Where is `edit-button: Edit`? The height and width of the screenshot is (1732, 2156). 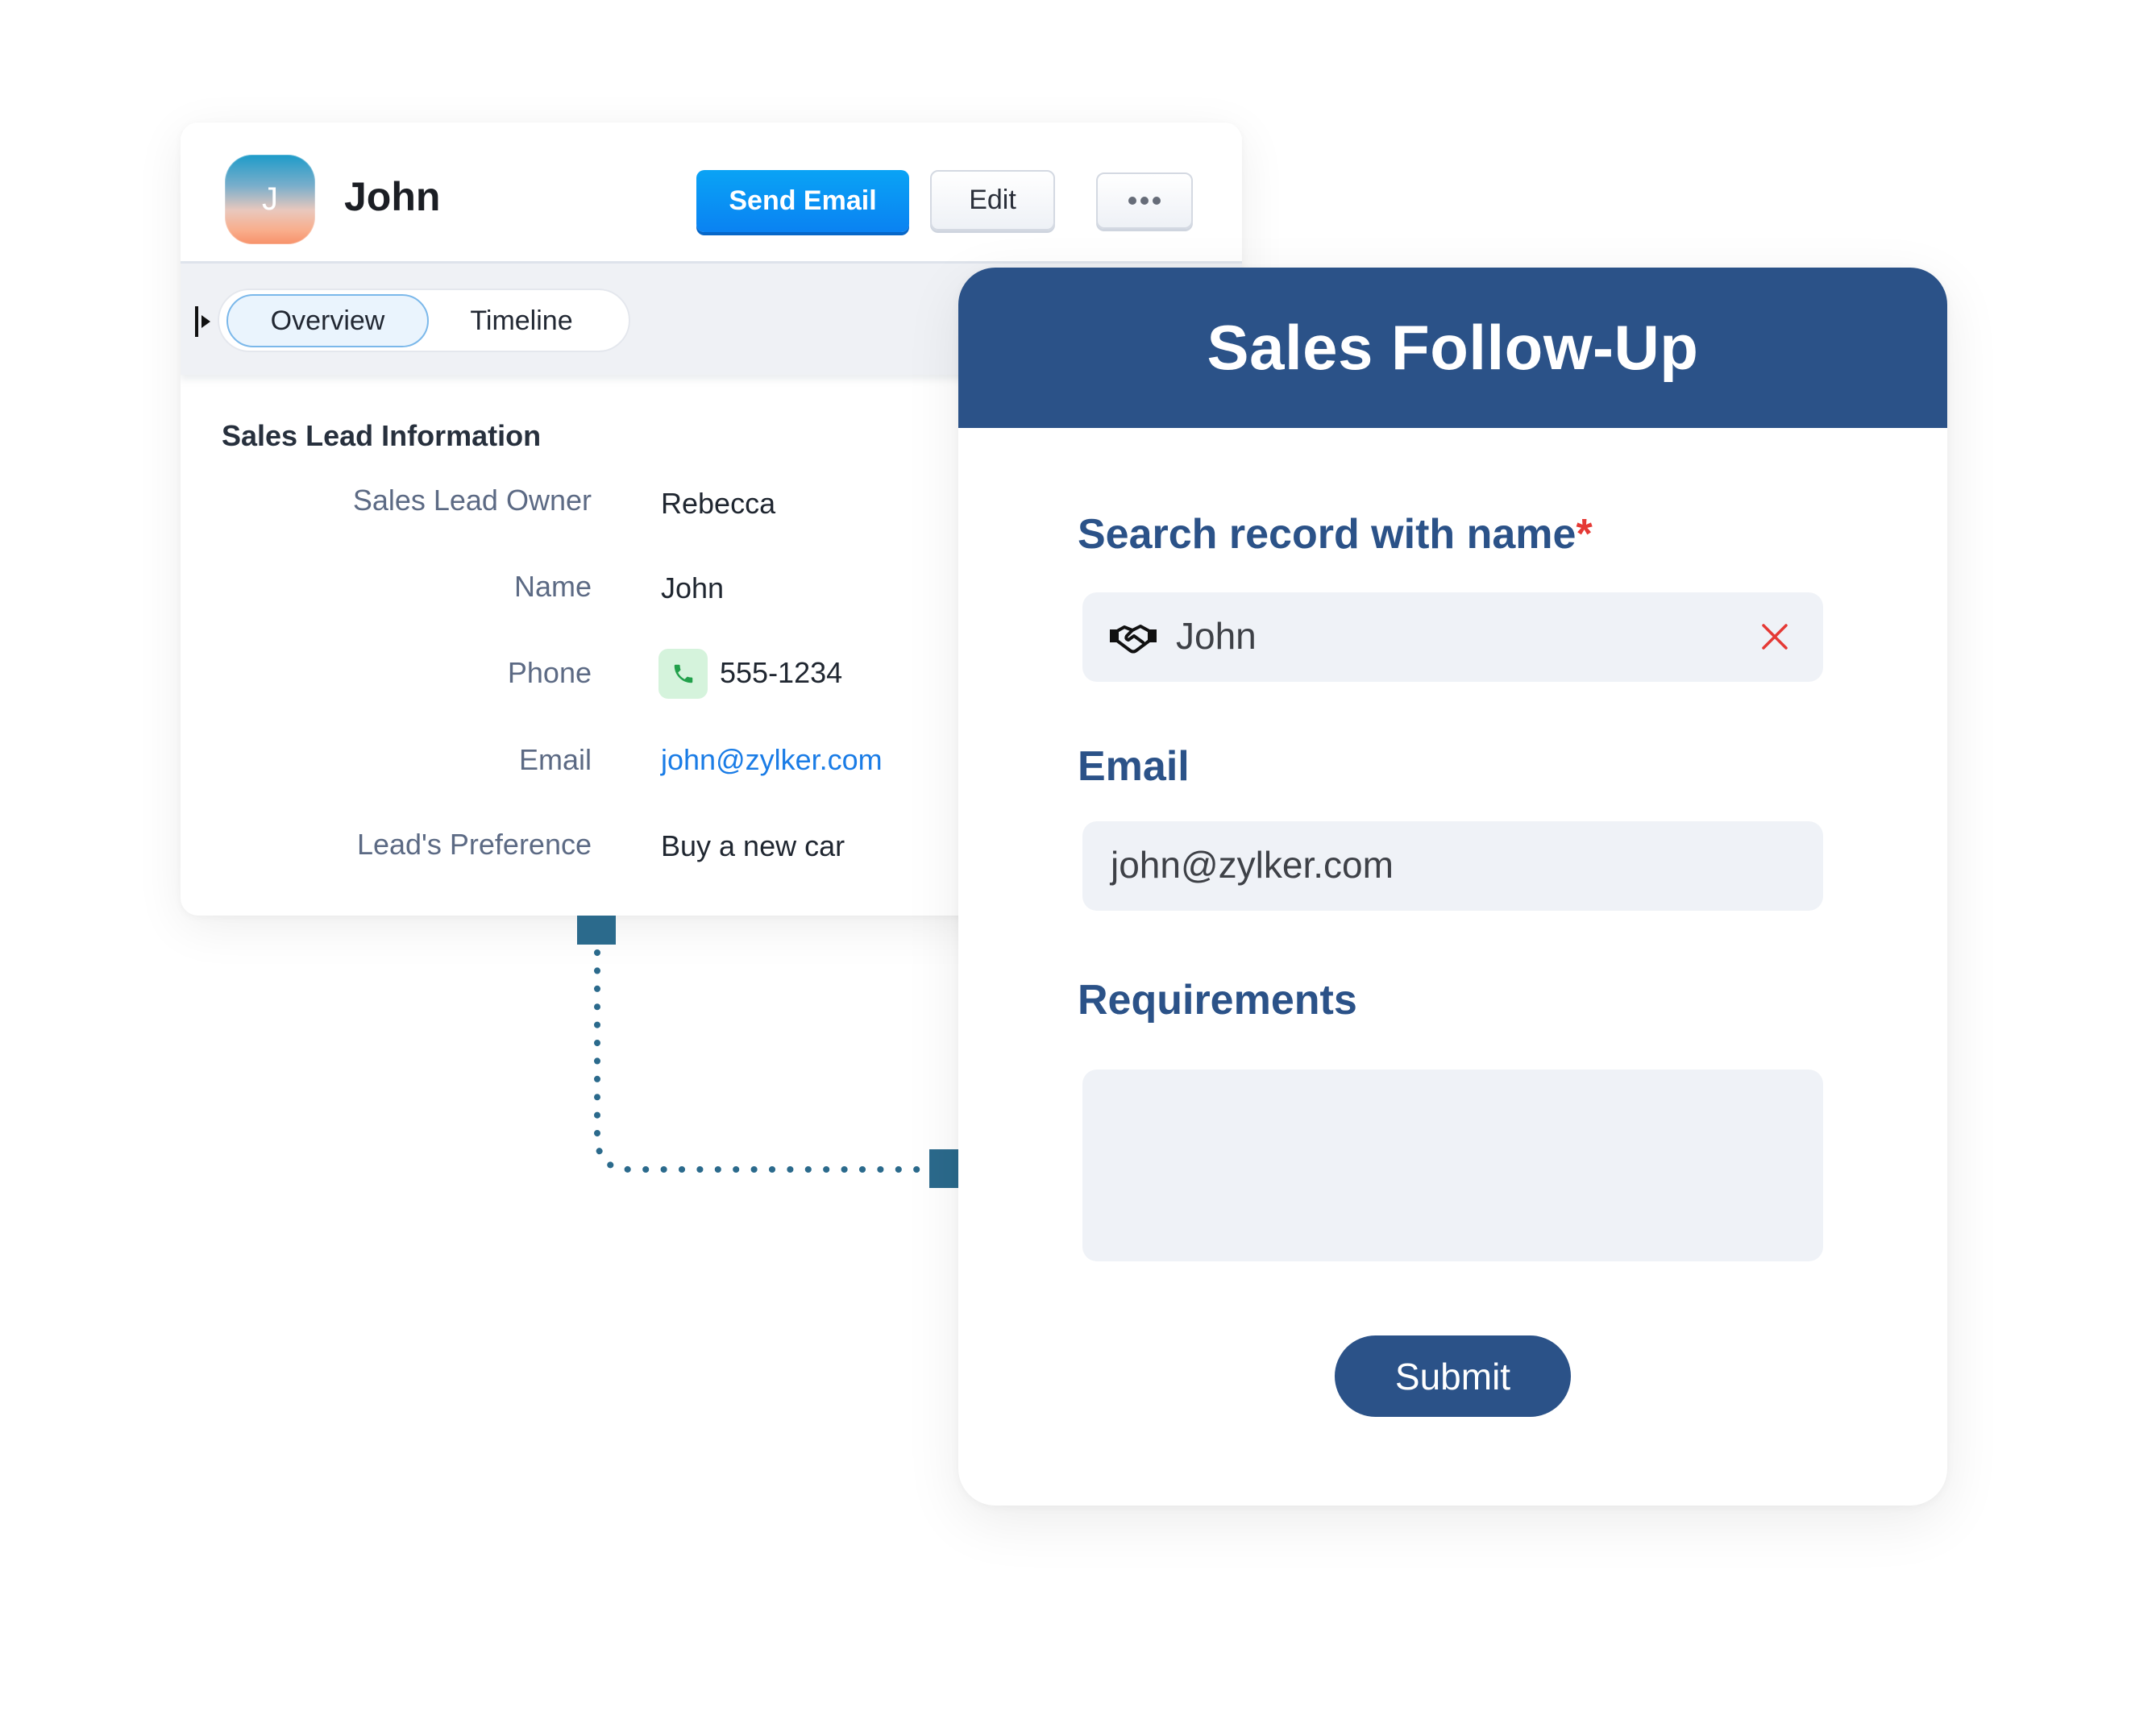 edit-button: Edit is located at coordinates (992, 200).